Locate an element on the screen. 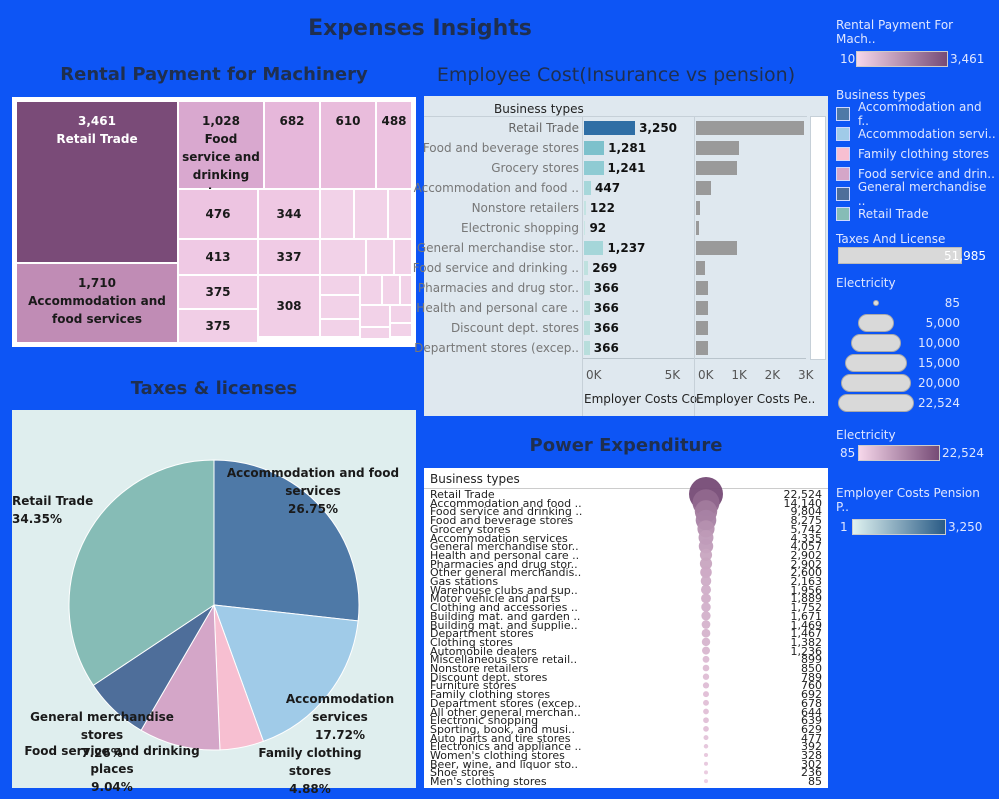 This screenshot has height=799, width=999. treemap-cell: 413 is located at coordinates (218, 257).